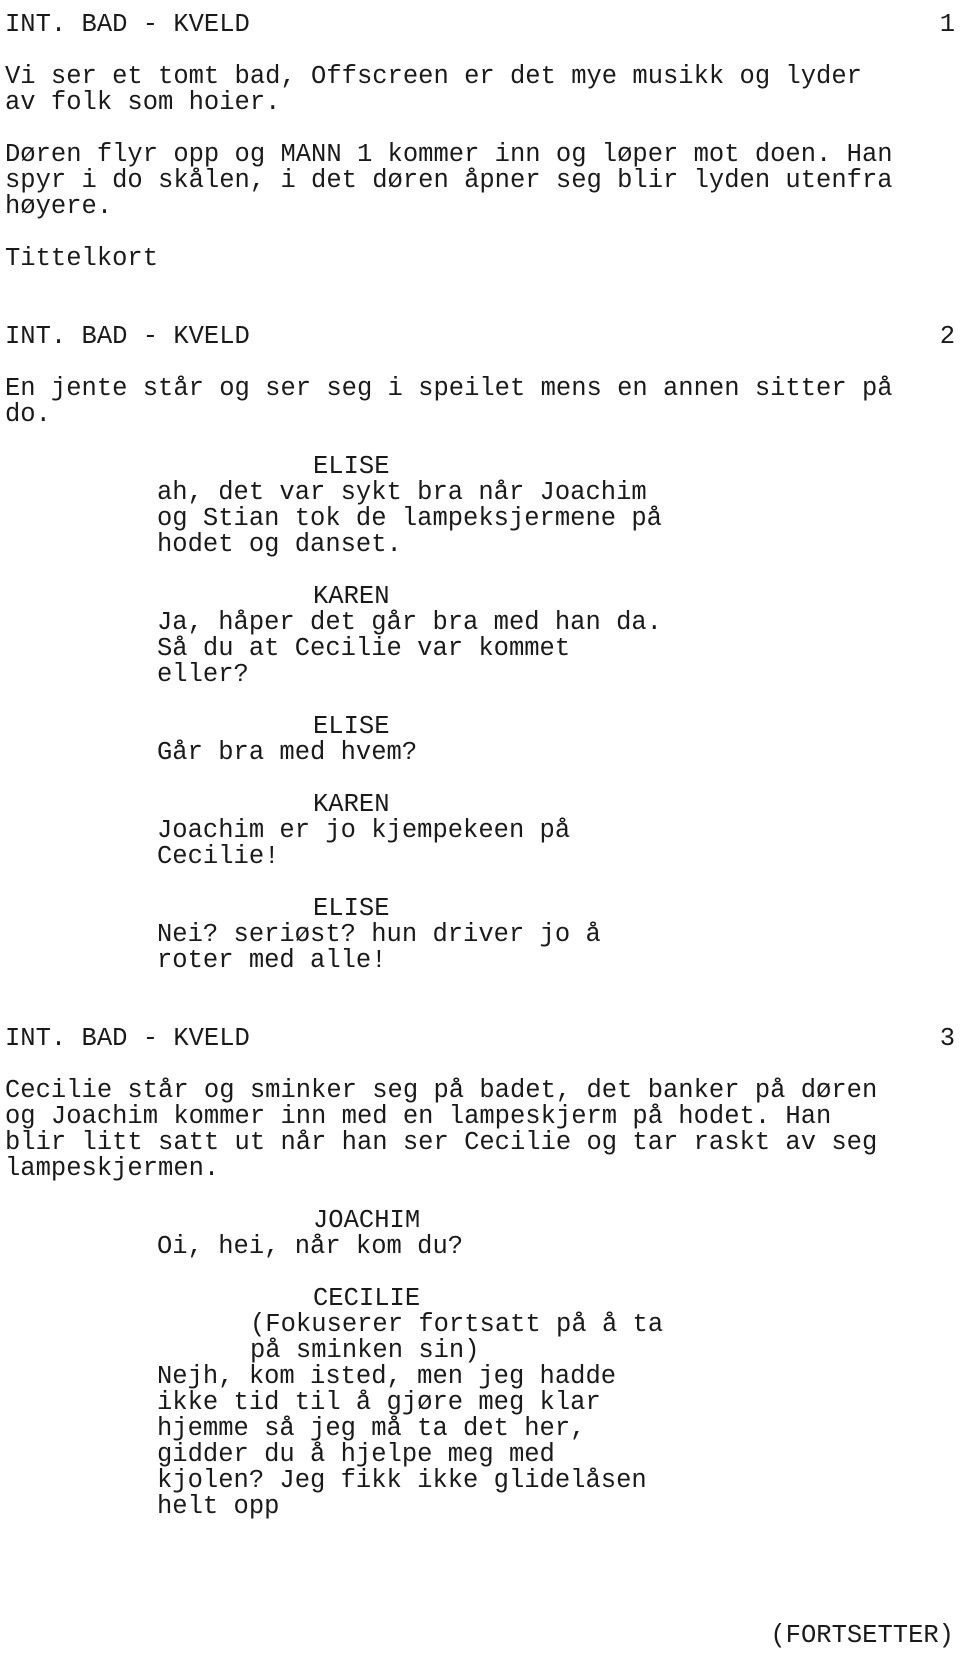  What do you see at coordinates (947, 336) in the screenshot?
I see `scene-page-number: 2` at bounding box center [947, 336].